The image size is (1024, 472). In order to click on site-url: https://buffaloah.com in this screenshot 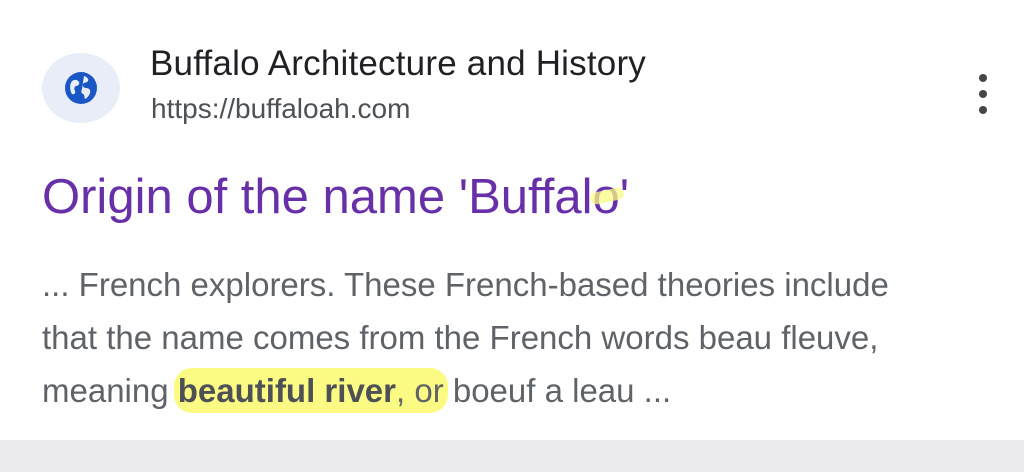, I will do `click(280, 109)`.